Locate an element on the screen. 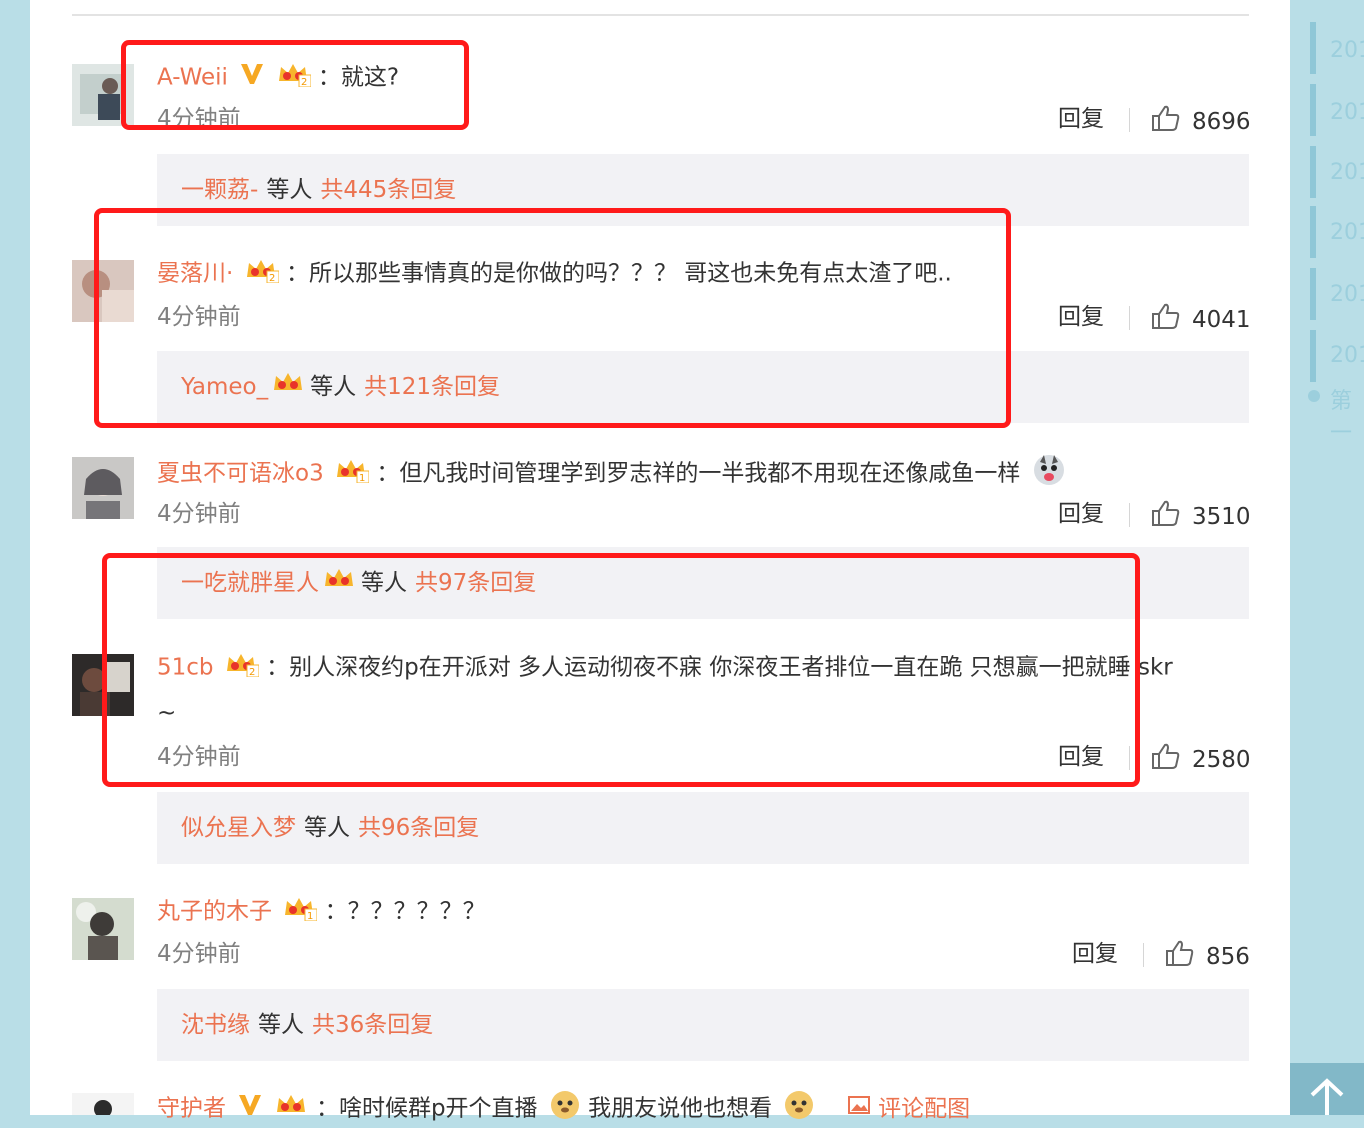  comment-text-after: 我朋友说他也想看 is located at coordinates (680, 1108).